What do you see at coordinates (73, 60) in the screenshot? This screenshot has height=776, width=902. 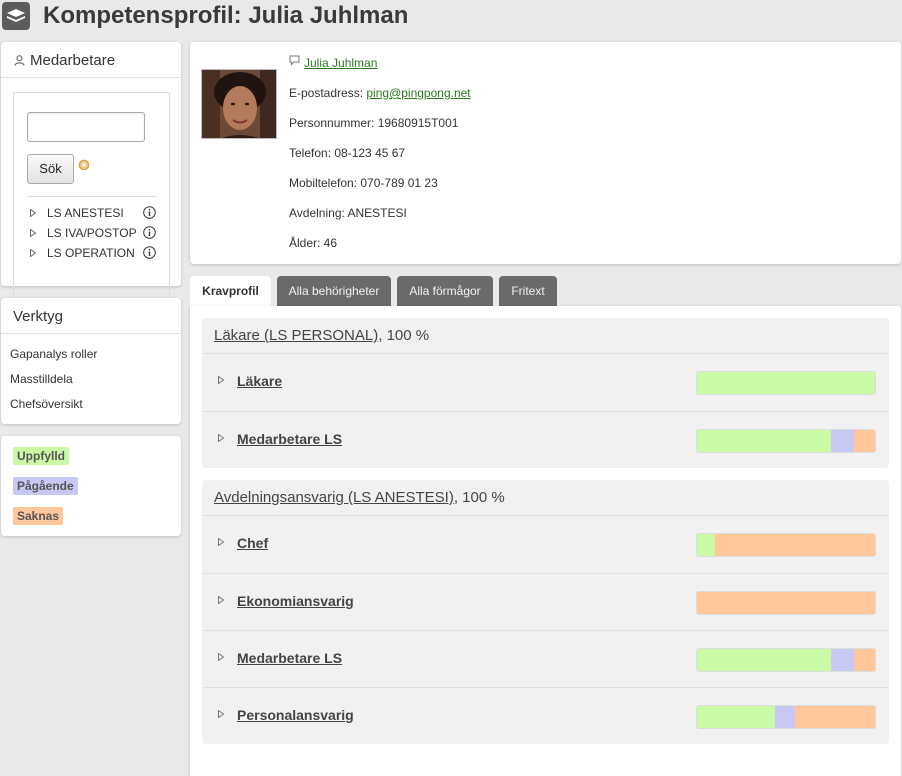 I see `employee-panel-title: Medarbetare` at bounding box center [73, 60].